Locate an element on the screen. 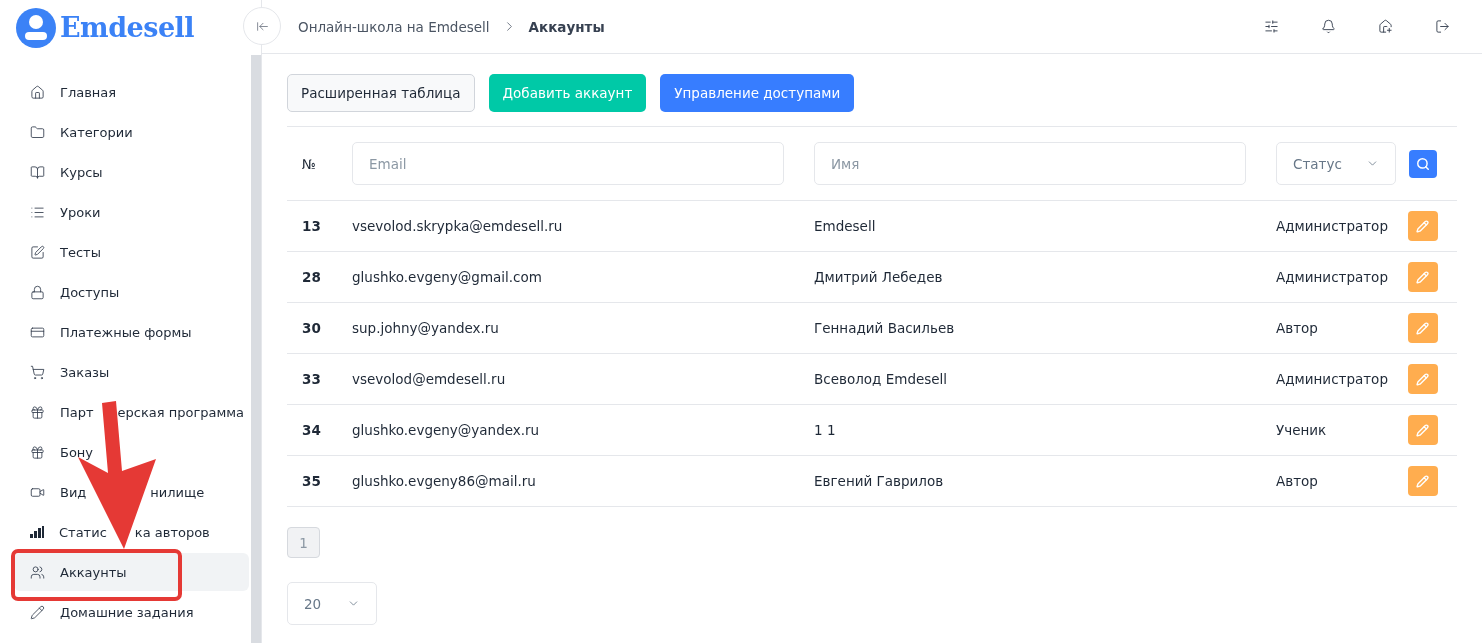 This screenshot has width=1482, height=643. table-cell-text: 34 is located at coordinates (311, 430).